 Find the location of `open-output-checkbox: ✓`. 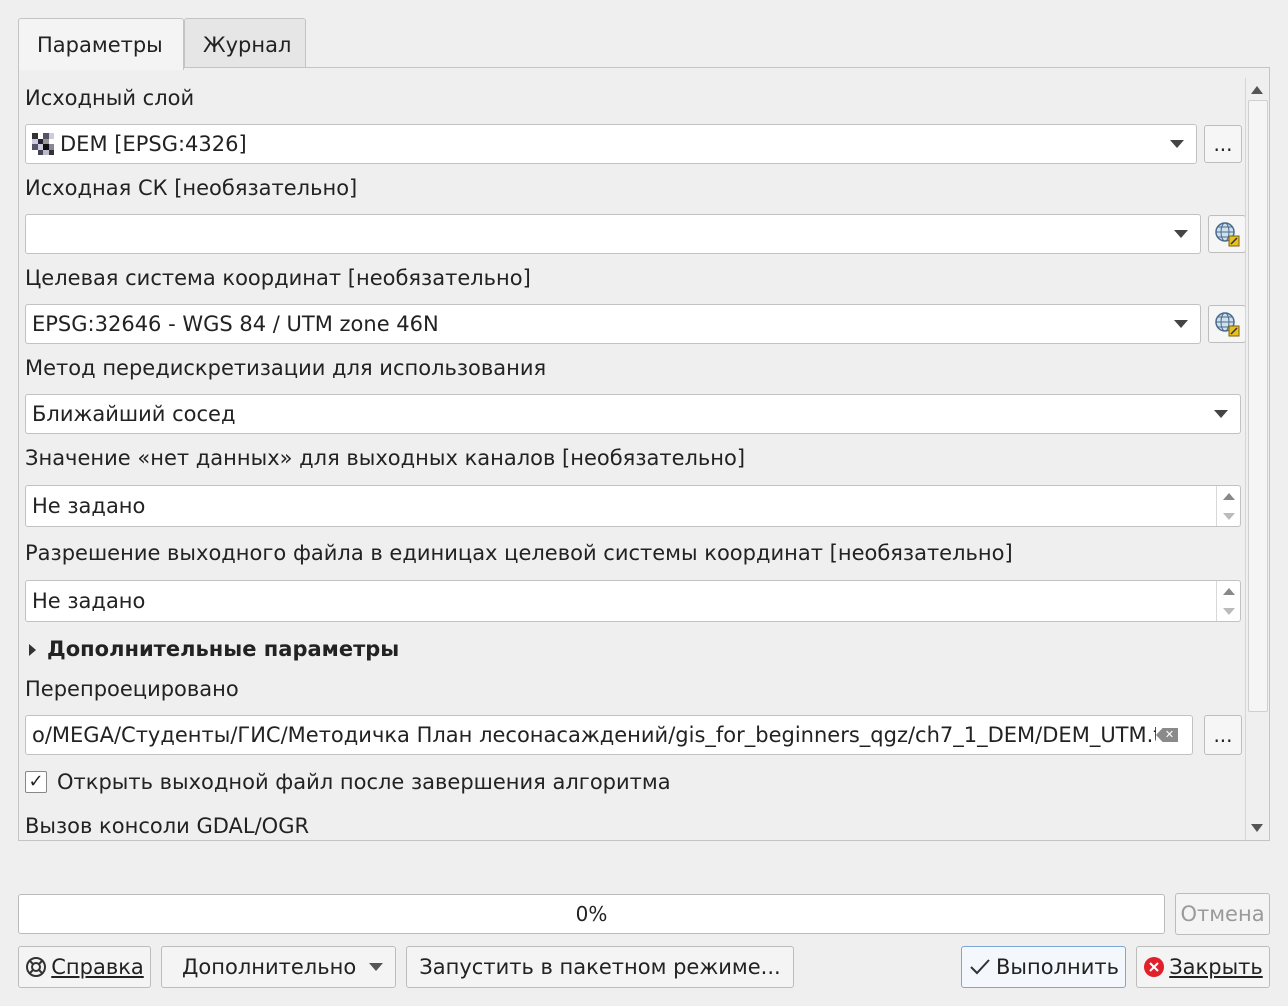

open-output-checkbox: ✓ is located at coordinates (36, 782).